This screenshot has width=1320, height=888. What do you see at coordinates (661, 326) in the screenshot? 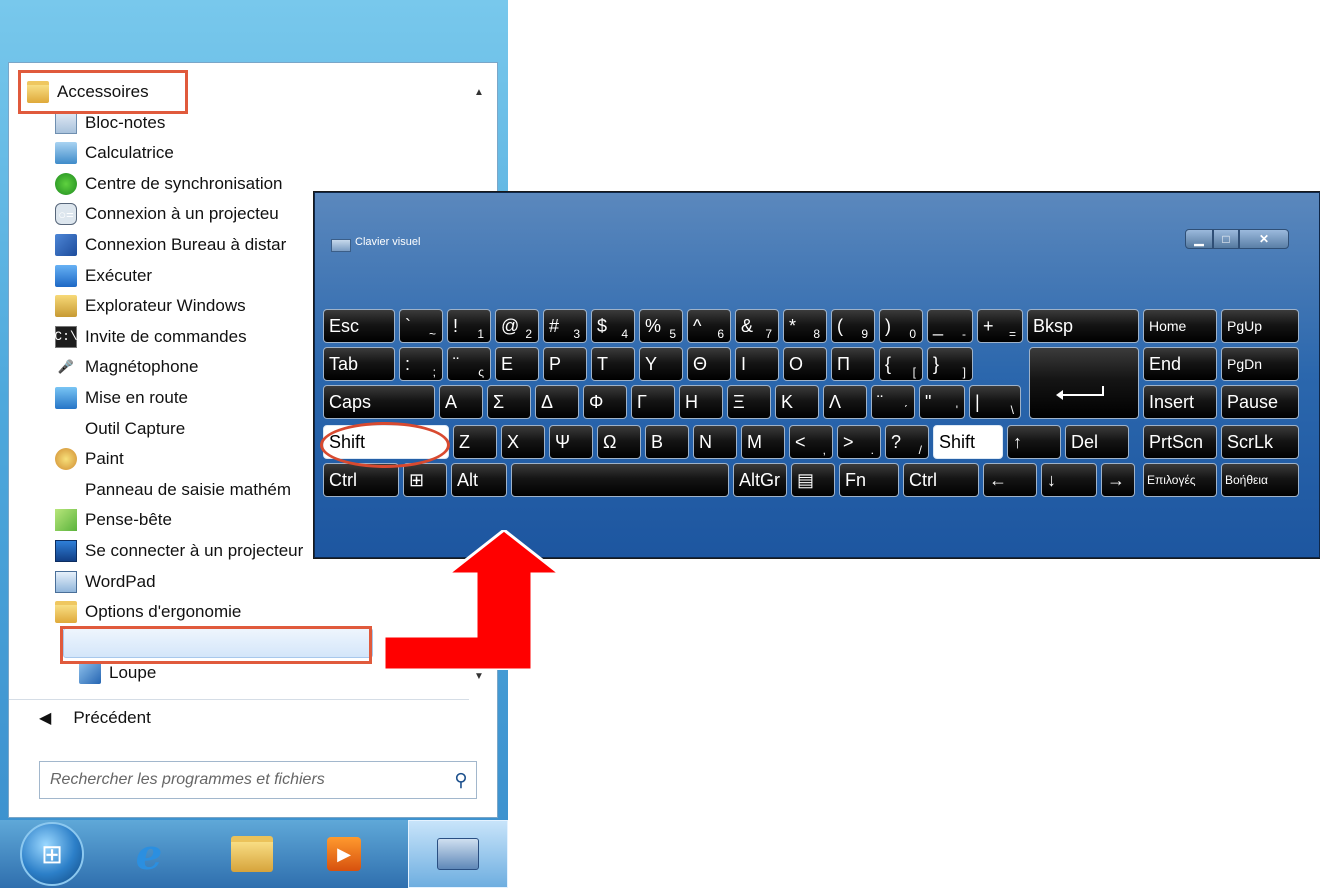
I see `keyboard-key: % 5` at bounding box center [661, 326].